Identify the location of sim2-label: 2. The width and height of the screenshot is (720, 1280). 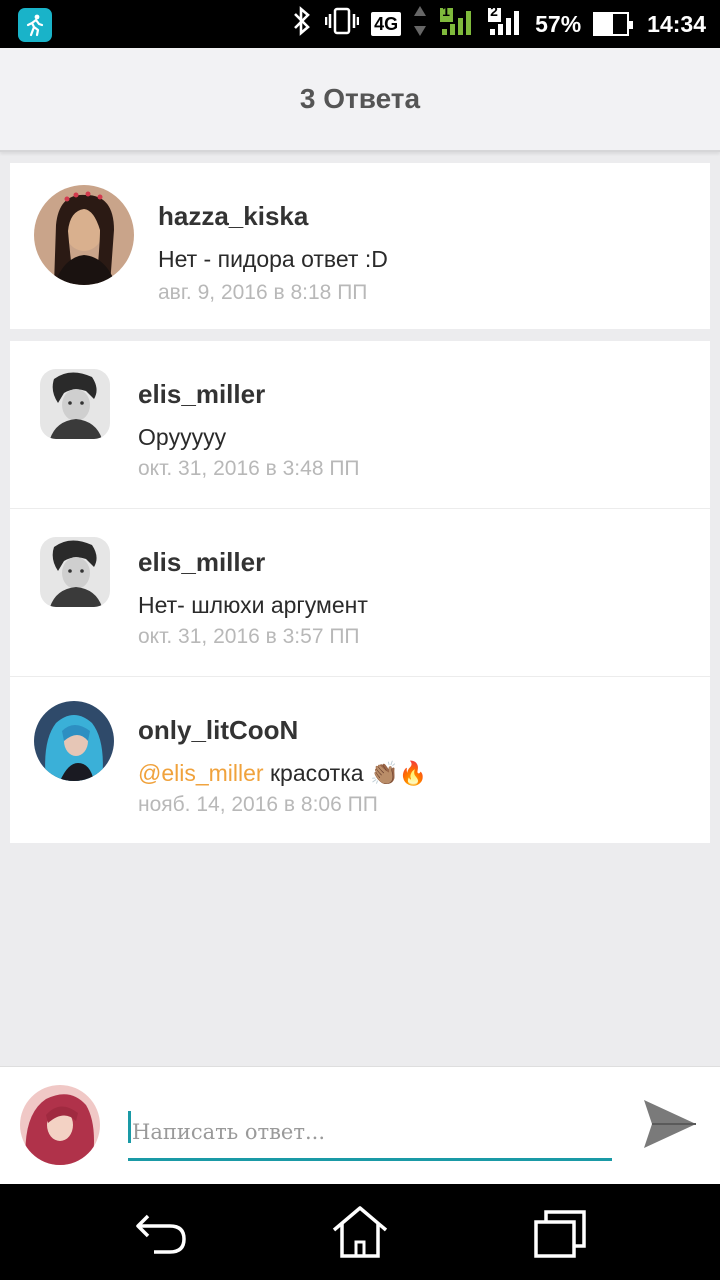
(494, 11).